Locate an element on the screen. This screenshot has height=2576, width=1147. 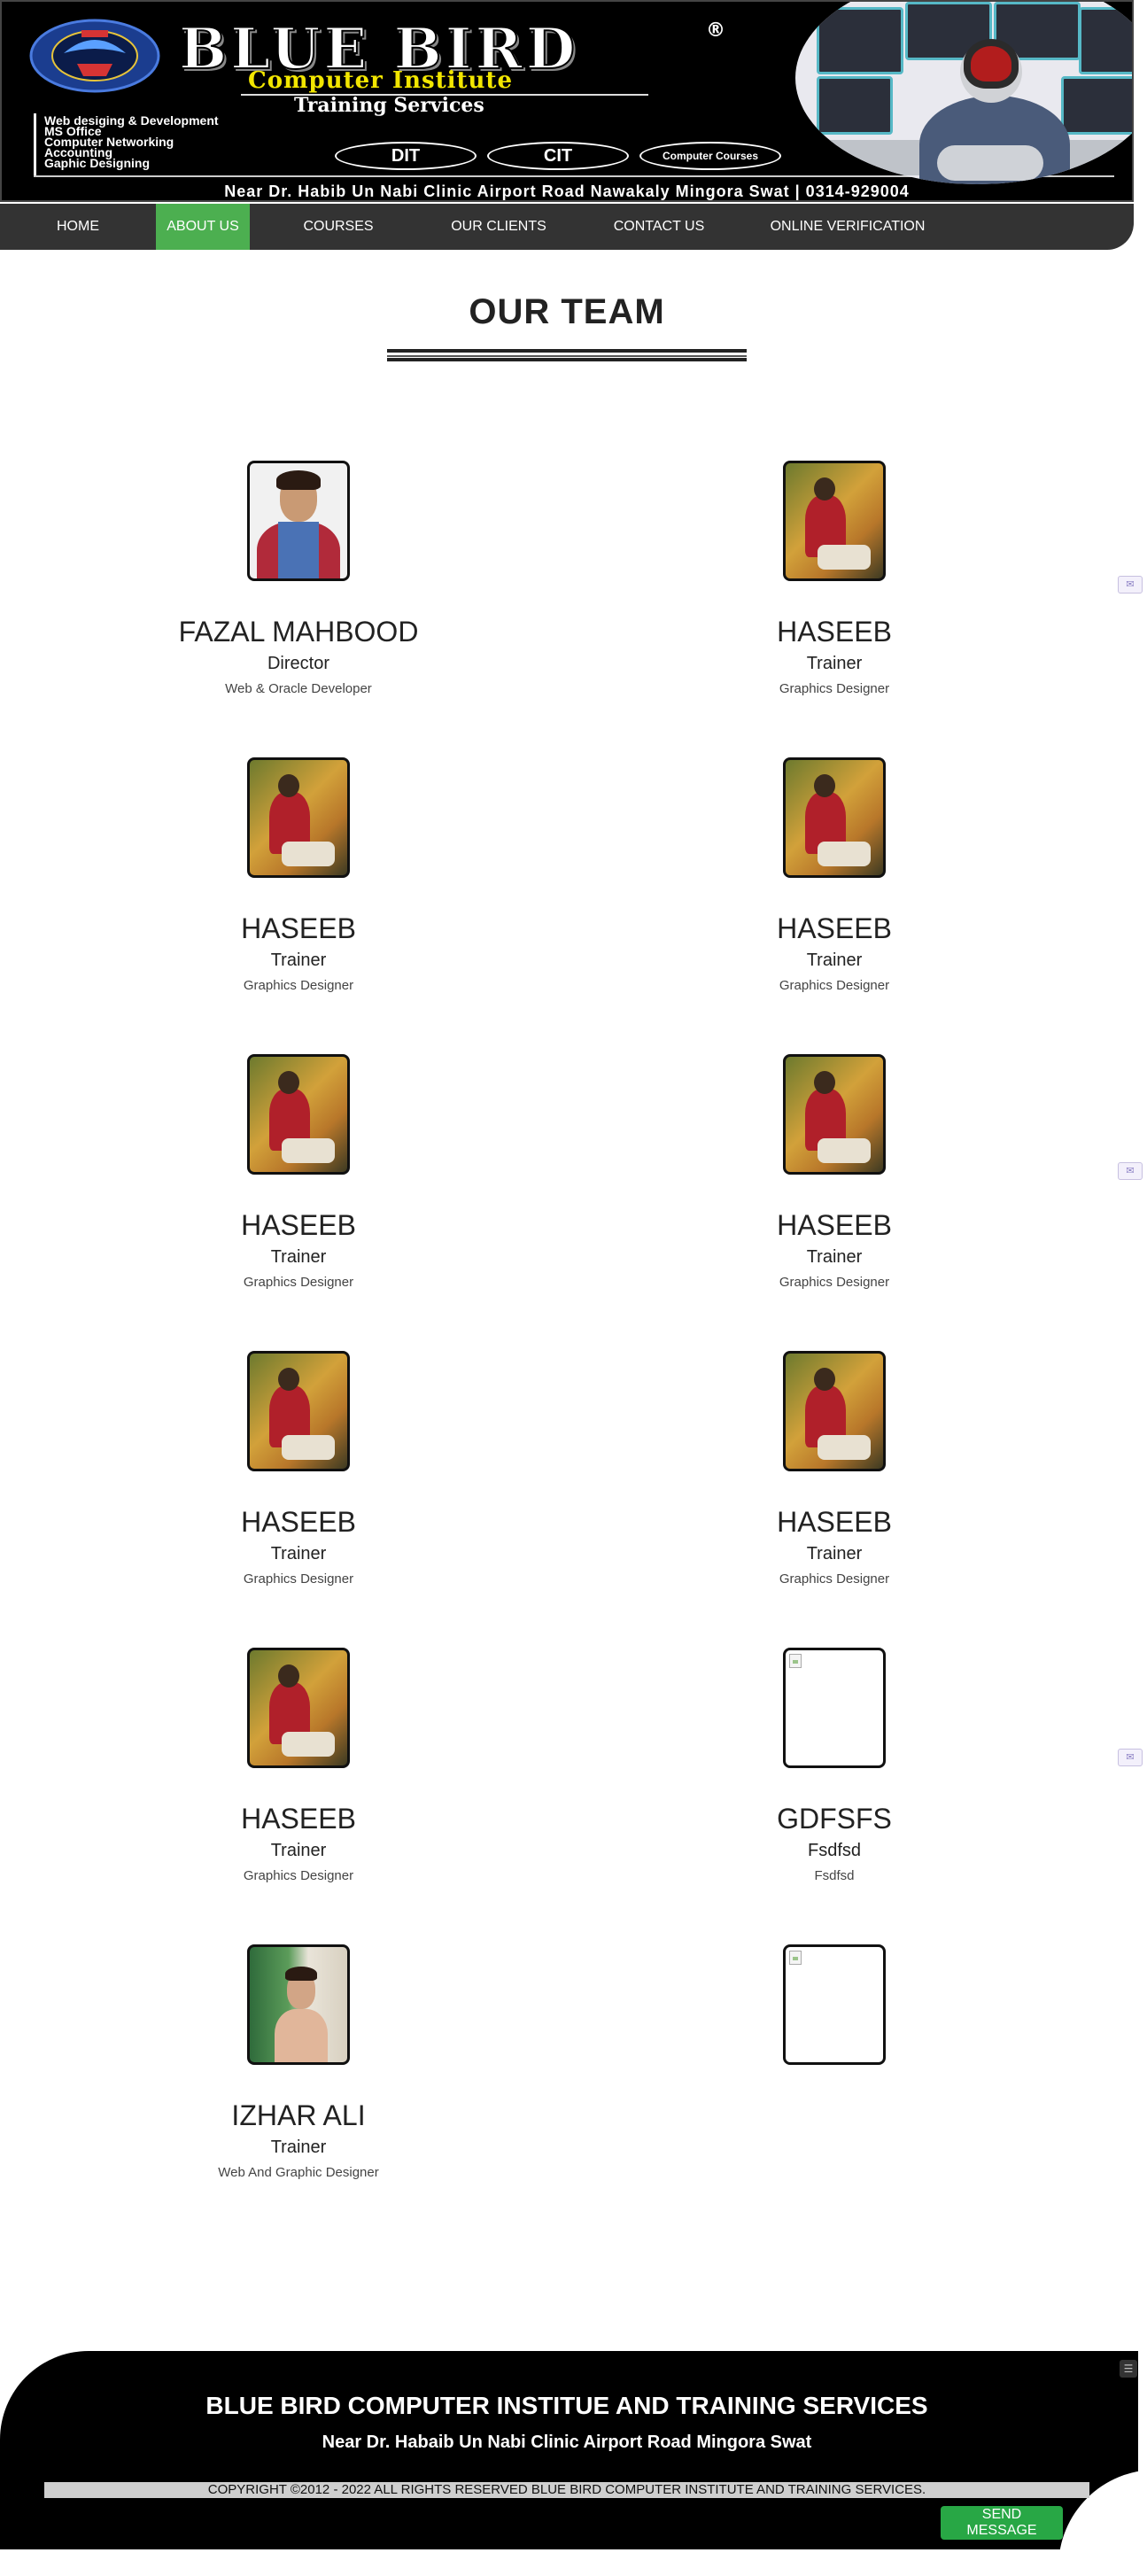
program-badge-dit: DIT is located at coordinates (406, 156).